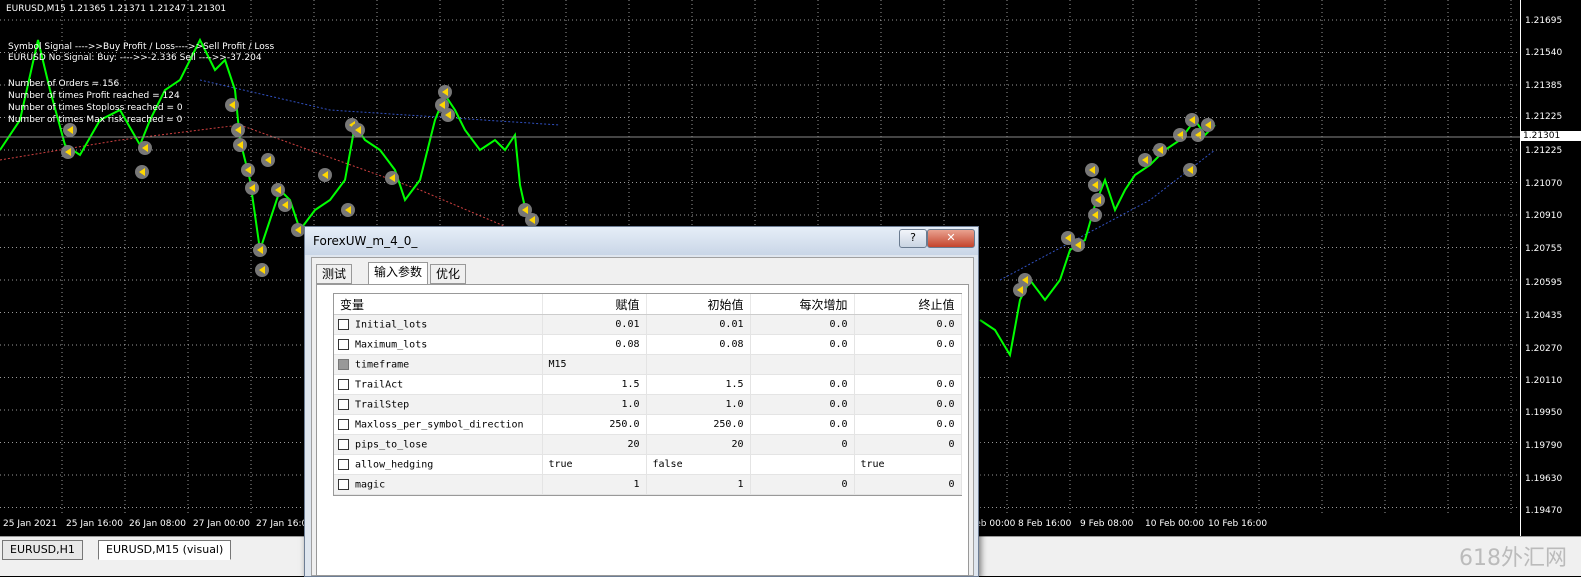 The height and width of the screenshot is (577, 1581). Describe the element at coordinates (594, 364) in the screenshot. I see `value-cell: M15` at that location.